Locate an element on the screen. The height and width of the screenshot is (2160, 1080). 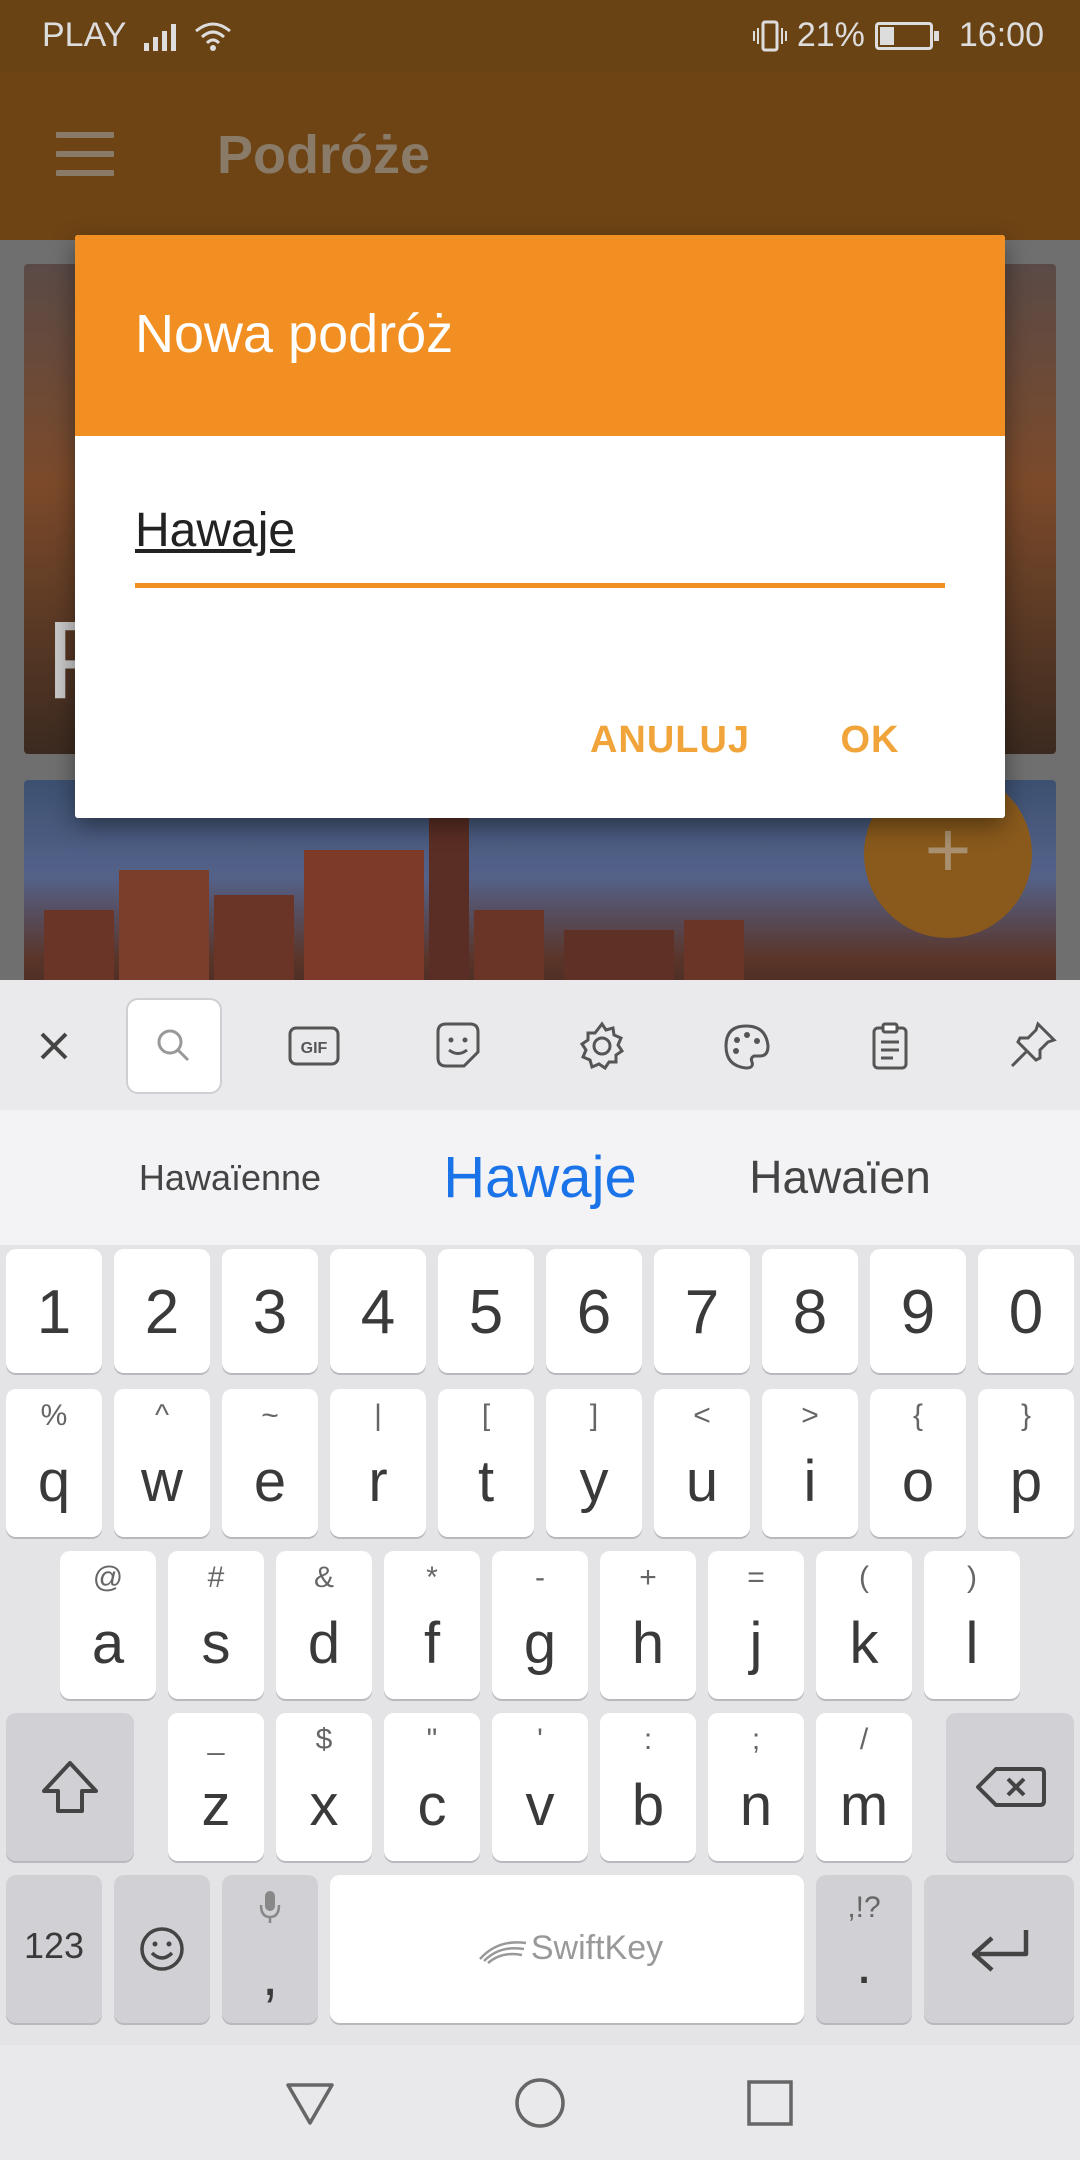
emoji-key is located at coordinates (162, 1949).